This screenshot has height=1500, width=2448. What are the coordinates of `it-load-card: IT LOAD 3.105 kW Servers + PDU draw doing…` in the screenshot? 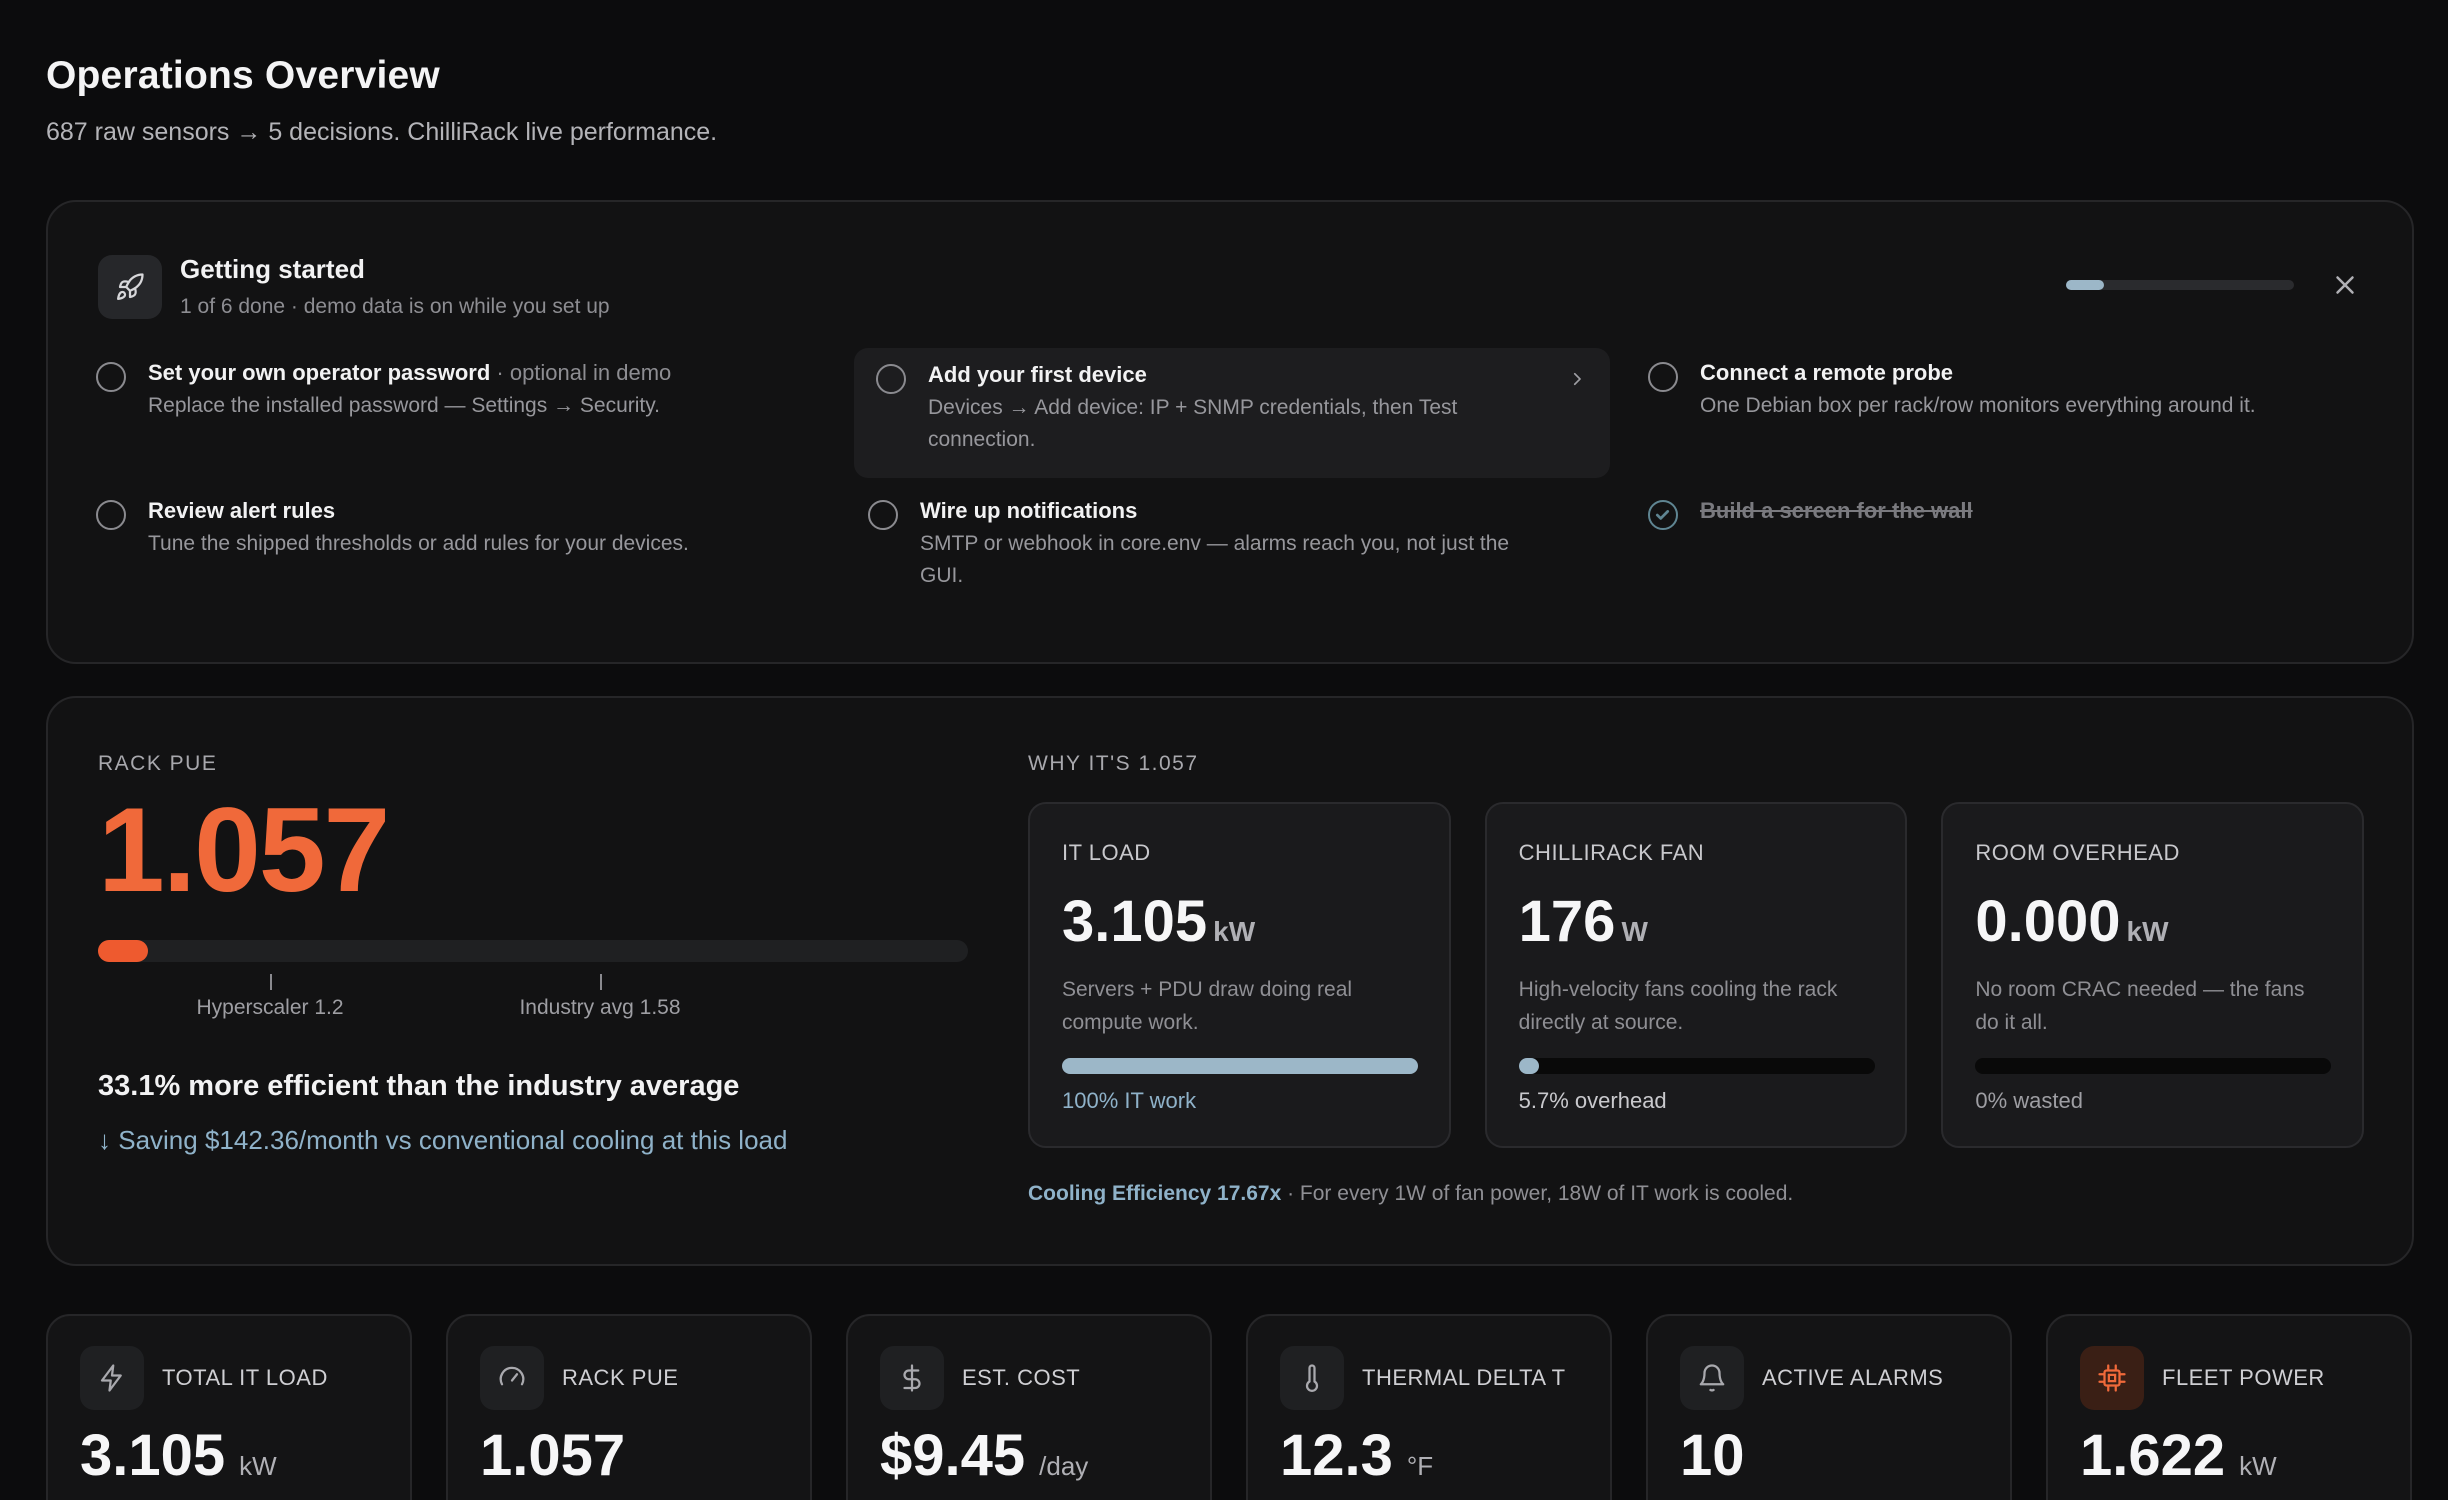 It's located at (1239, 975).